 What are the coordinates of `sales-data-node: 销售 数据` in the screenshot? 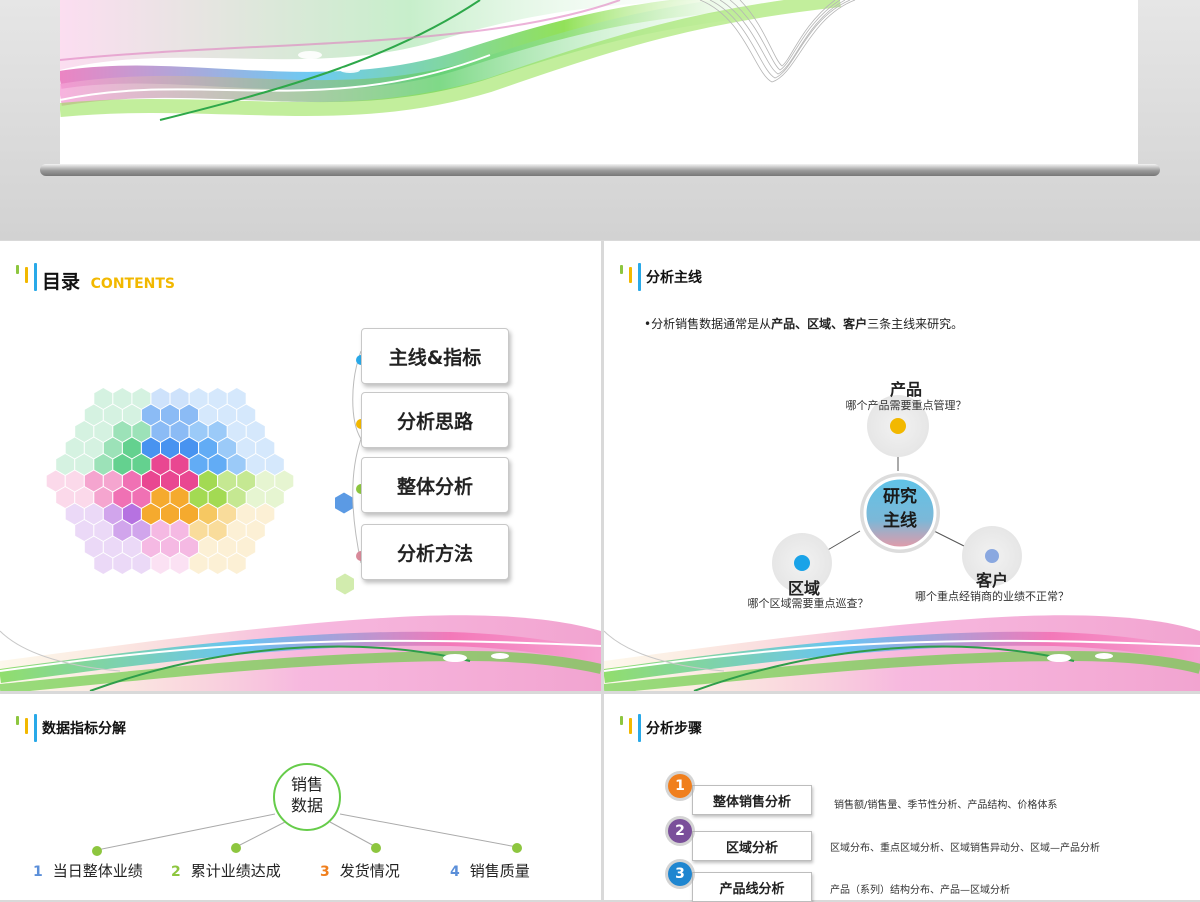 It's located at (307, 795).